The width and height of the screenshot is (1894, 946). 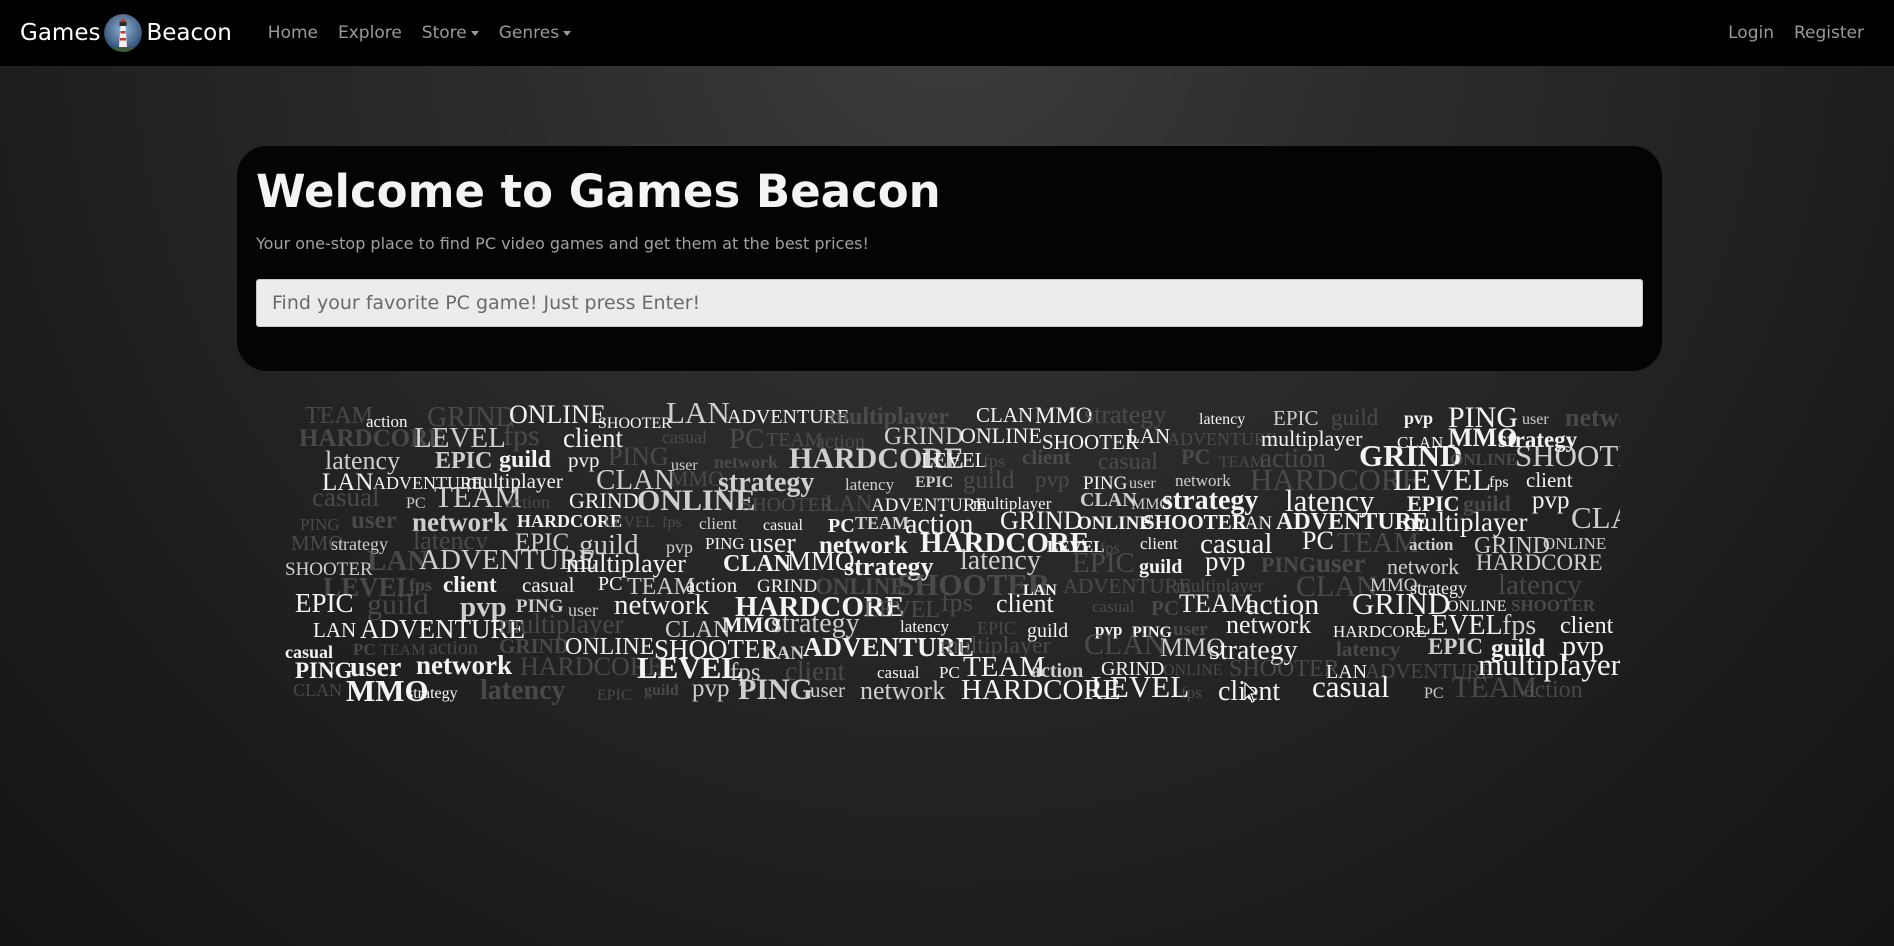 I want to click on word-cloud-word: network, so click(x=902, y=690).